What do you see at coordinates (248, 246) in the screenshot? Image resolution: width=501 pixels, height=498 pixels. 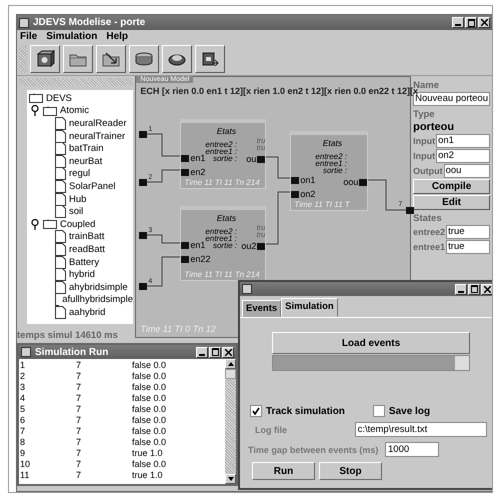 I see `port-label: ou2` at bounding box center [248, 246].